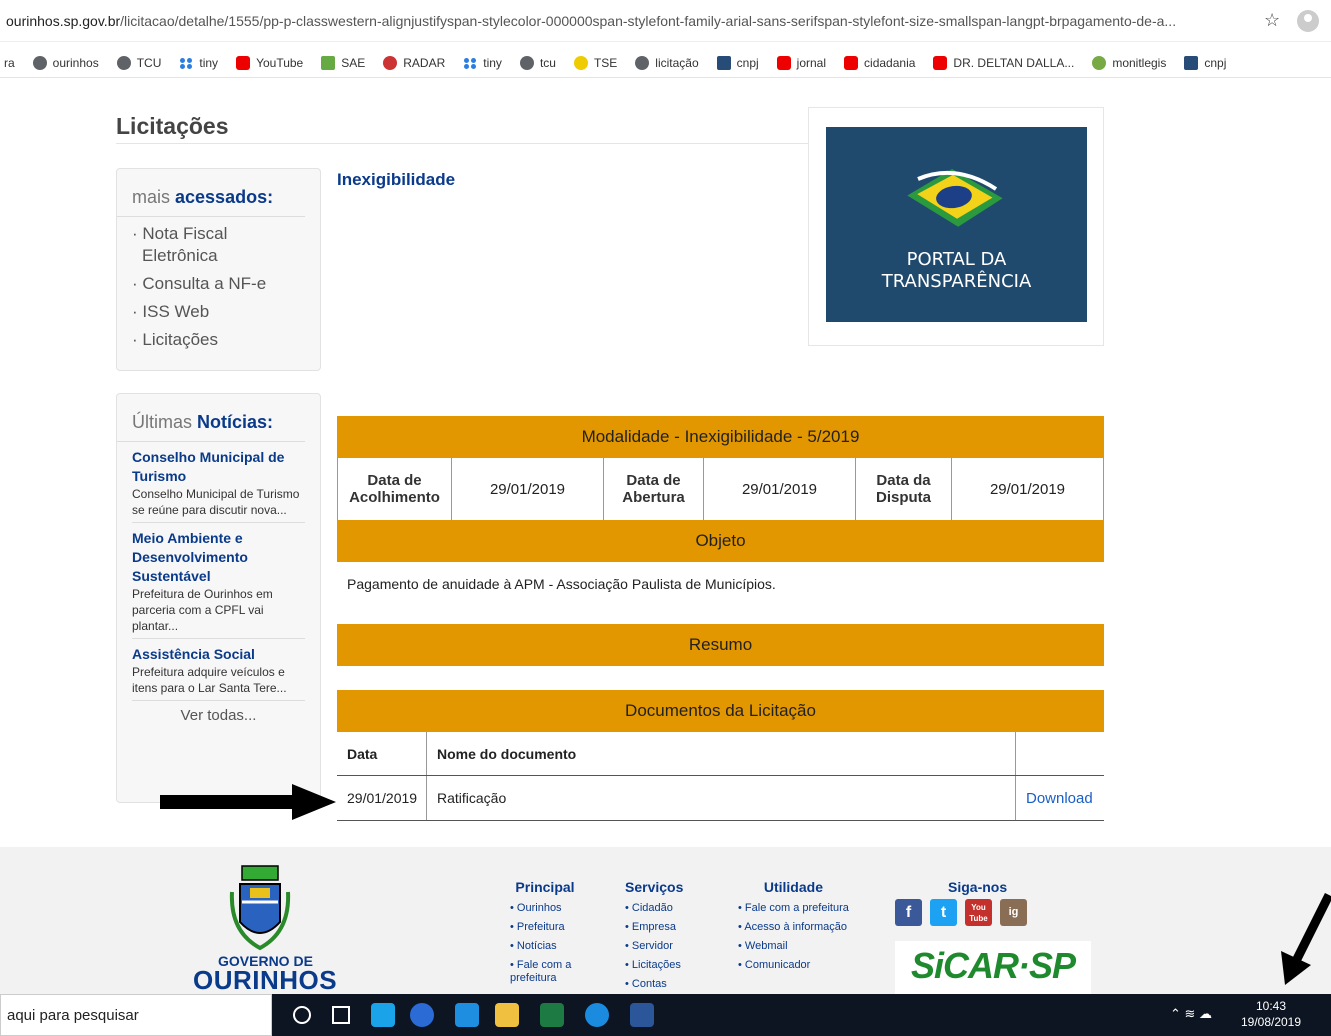 Image resolution: width=1331 pixels, height=1036 pixels. I want to click on twitter-icon: t, so click(943, 912).